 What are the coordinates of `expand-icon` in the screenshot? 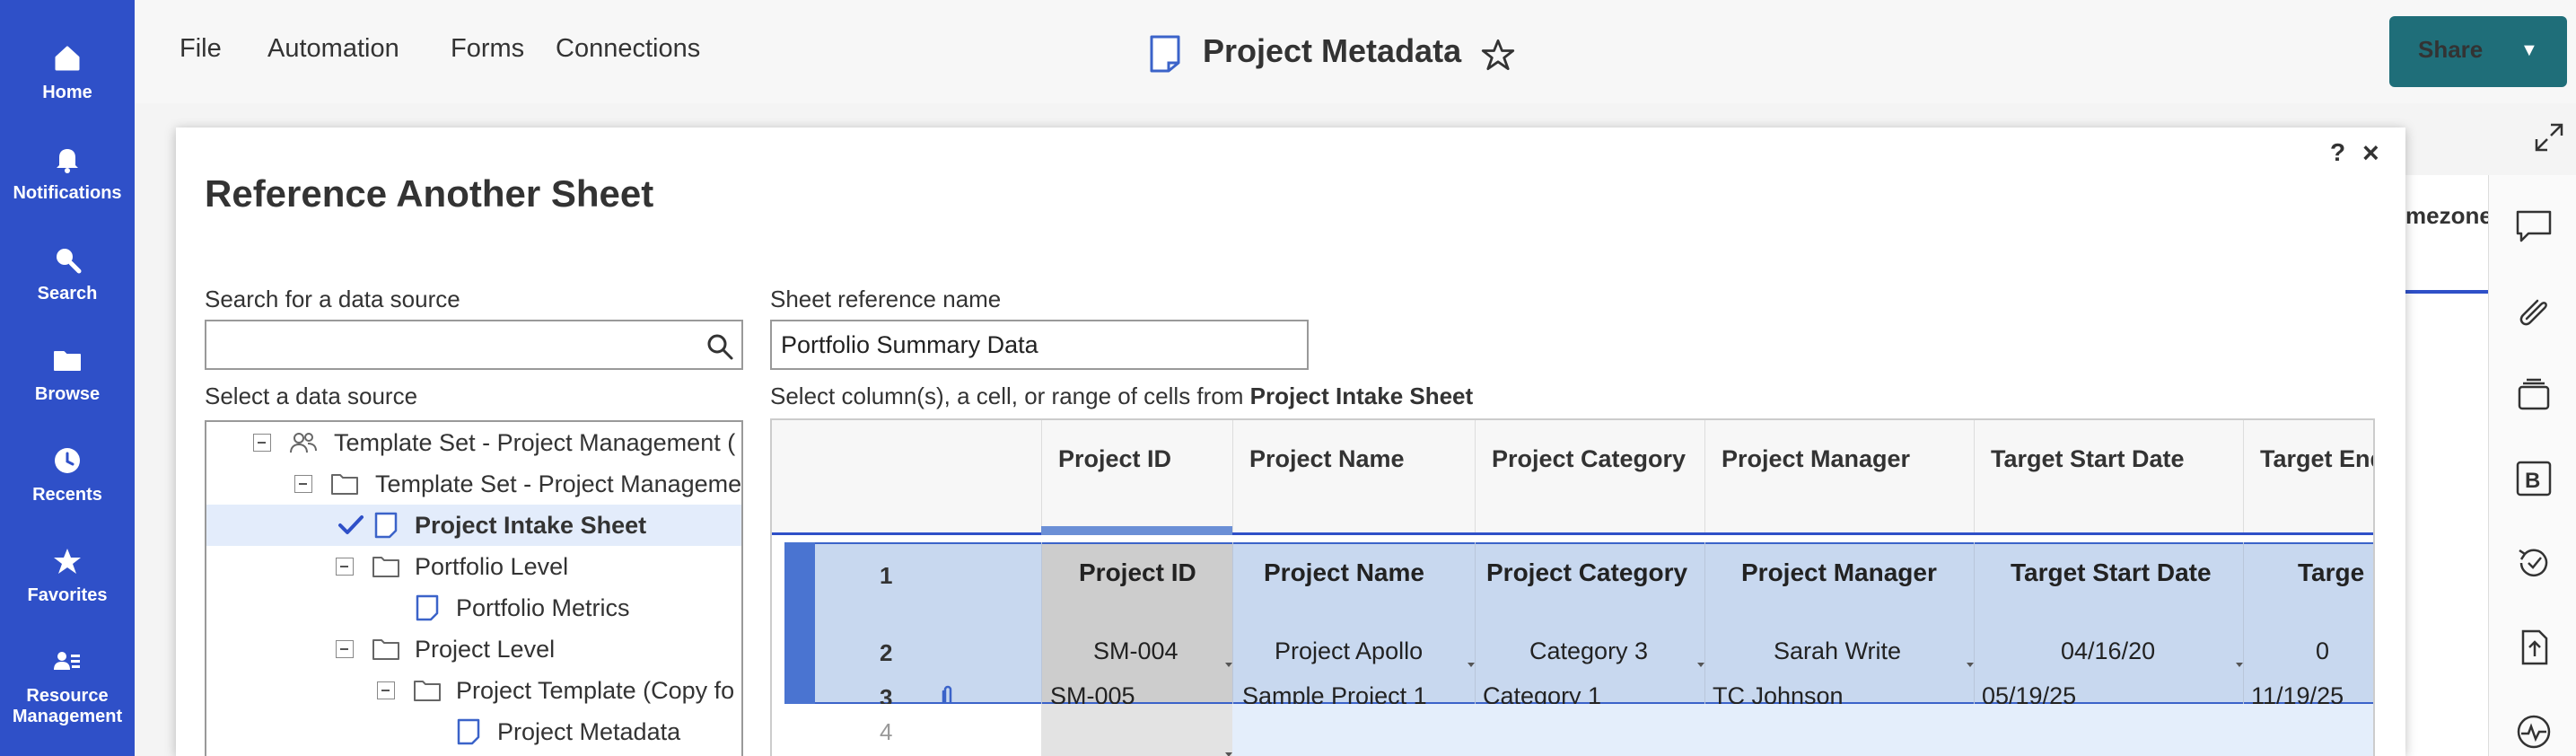 It's located at (2549, 137).